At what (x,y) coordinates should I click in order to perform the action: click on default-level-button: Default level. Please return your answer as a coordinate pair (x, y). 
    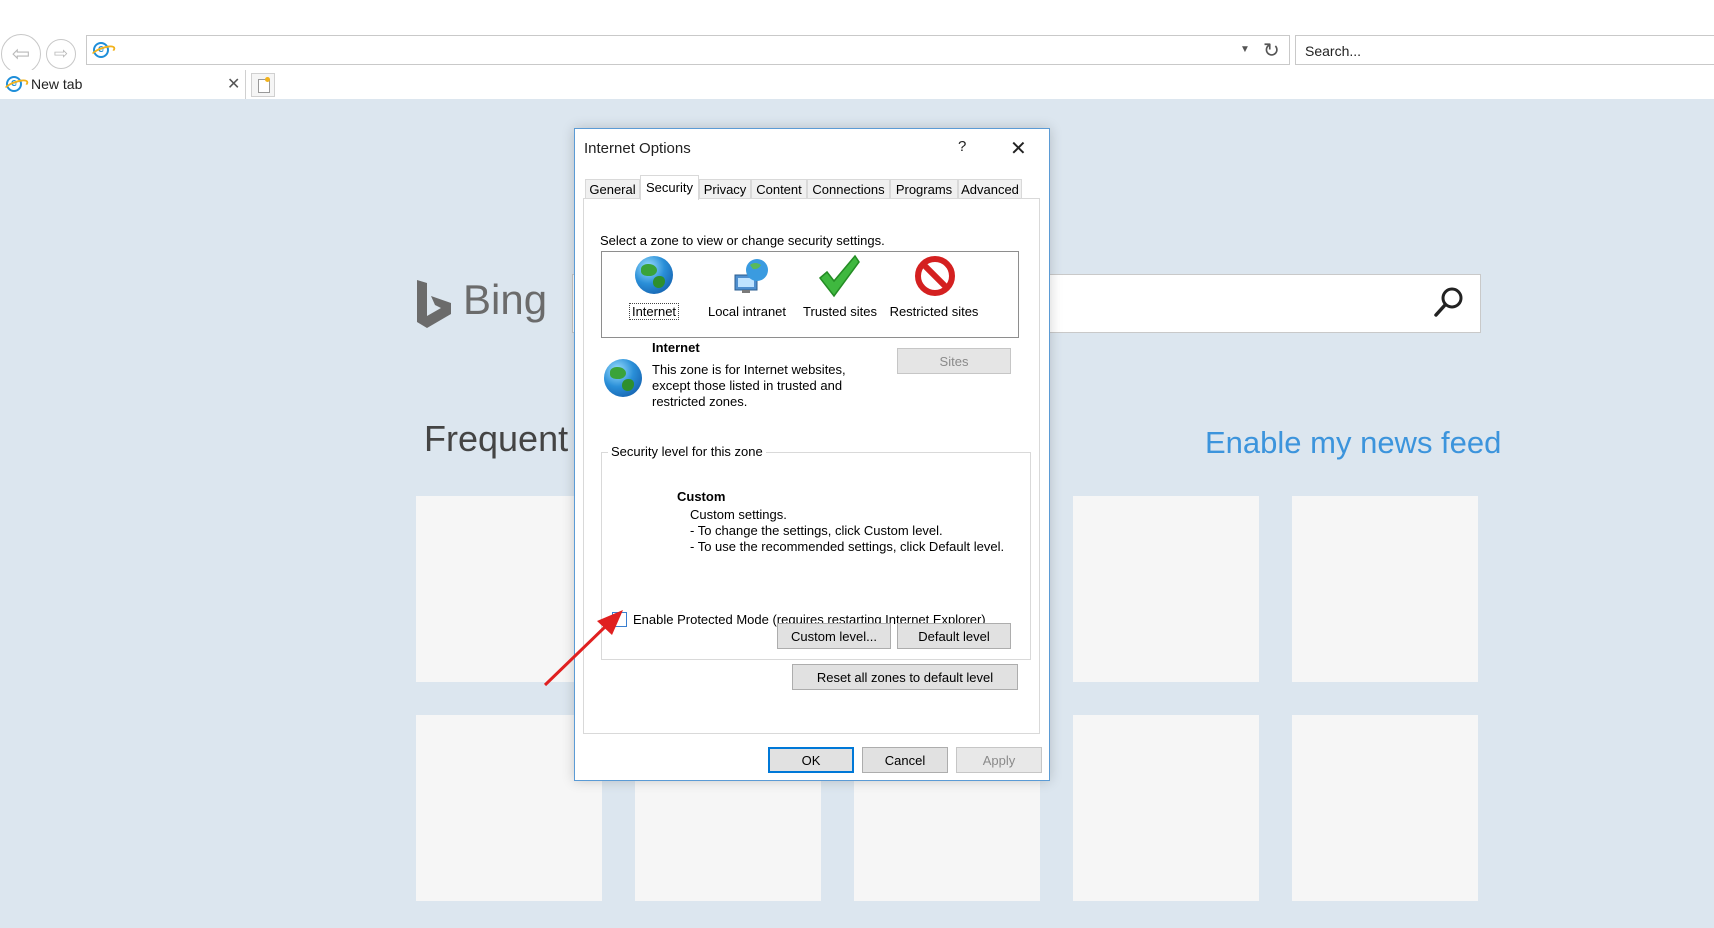
    Looking at the image, I should click on (954, 636).